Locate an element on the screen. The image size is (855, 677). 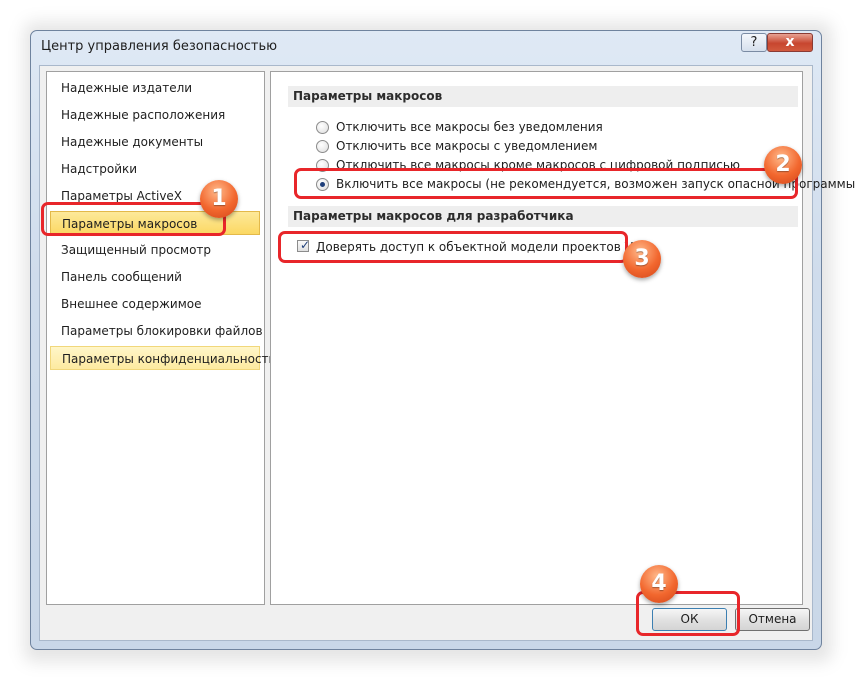
developer-settings-header: Параметры макросов для разработчика is located at coordinates (543, 216).